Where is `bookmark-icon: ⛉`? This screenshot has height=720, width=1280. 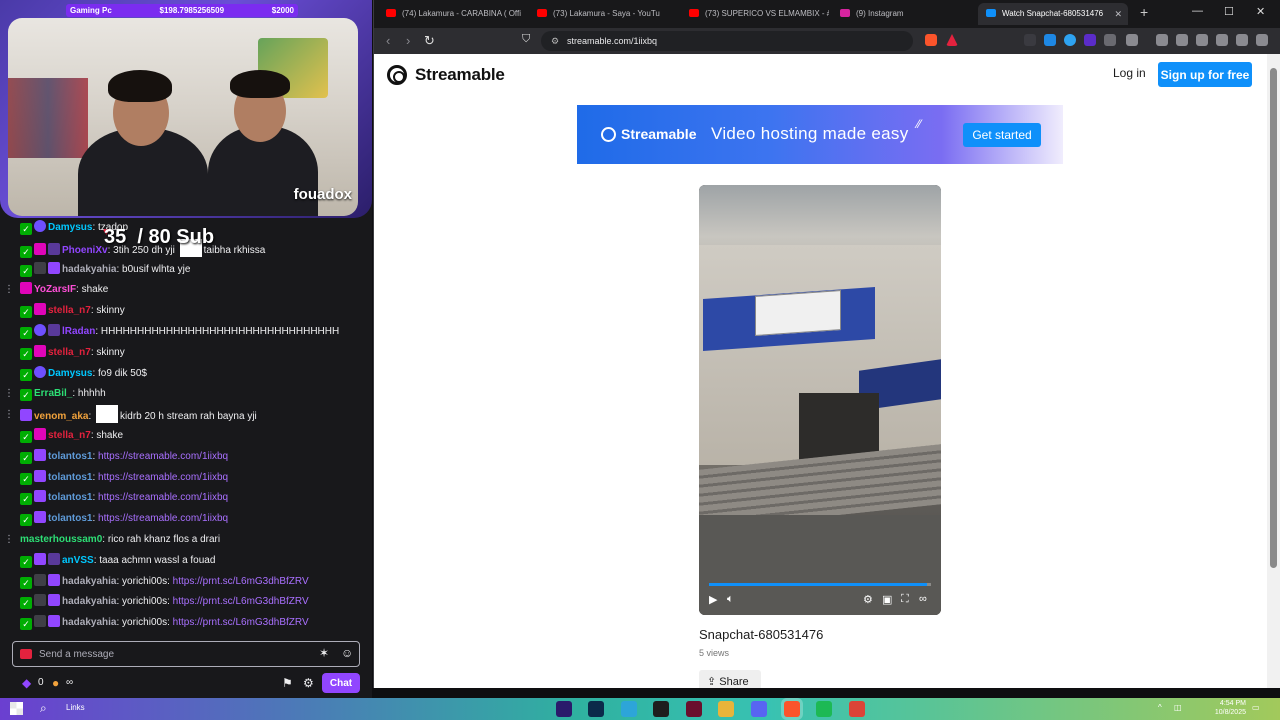
bookmark-icon: ⛉ is located at coordinates (526, 39).